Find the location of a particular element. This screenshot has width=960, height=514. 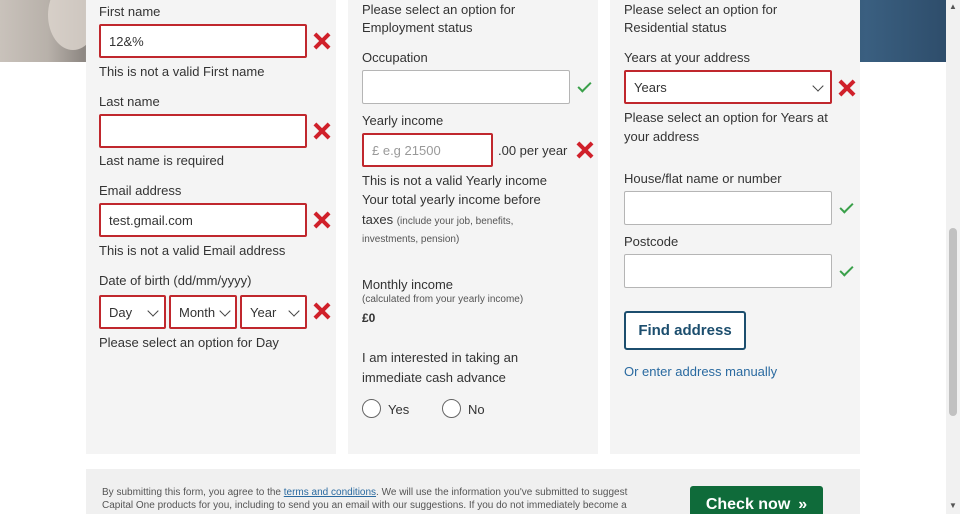

dob-day-select: Day is located at coordinates (132, 312).